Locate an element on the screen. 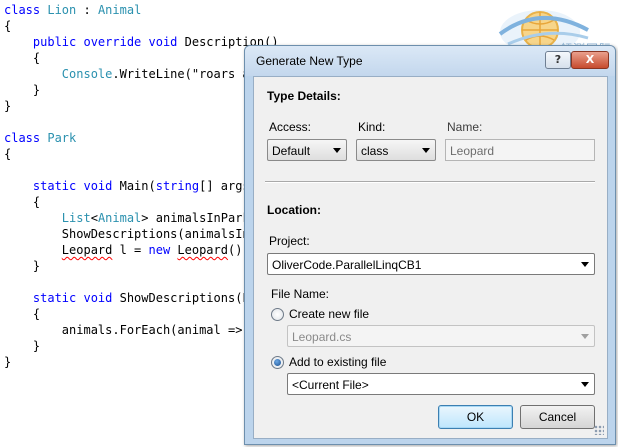 This screenshot has height=447, width=618. code-token: Main( is located at coordinates (137, 186).